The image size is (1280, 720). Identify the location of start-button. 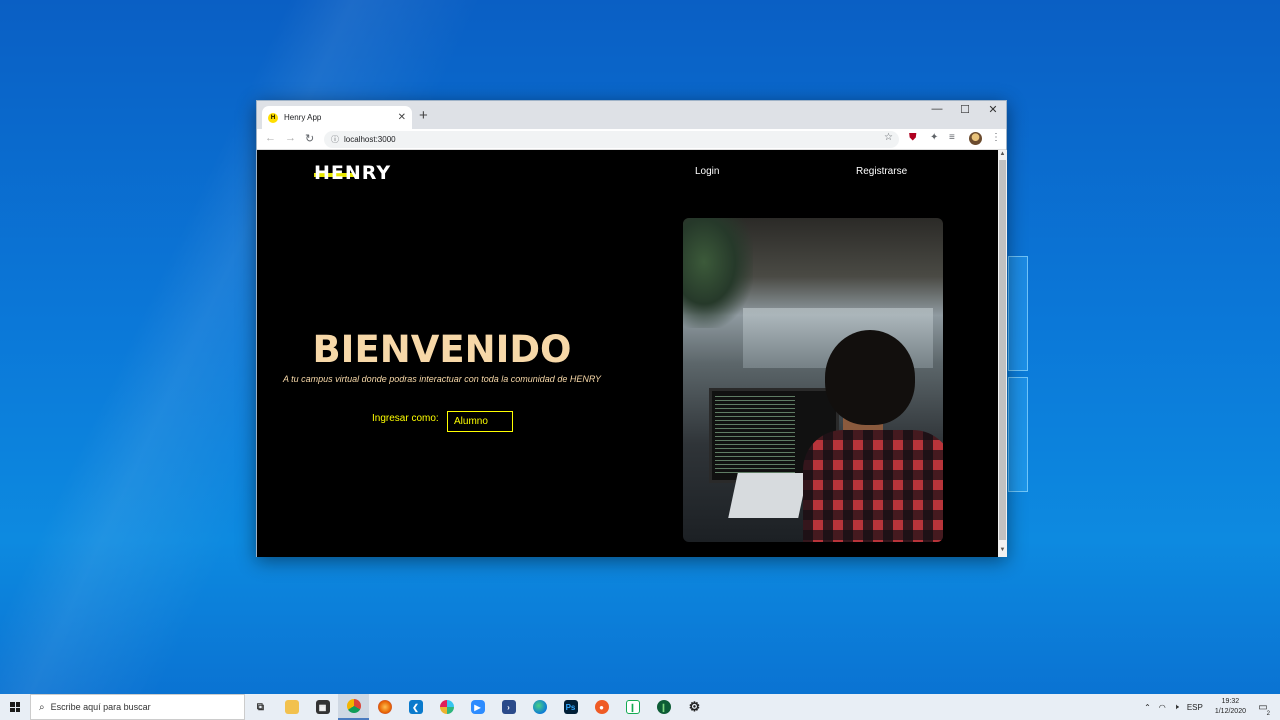
(15, 707).